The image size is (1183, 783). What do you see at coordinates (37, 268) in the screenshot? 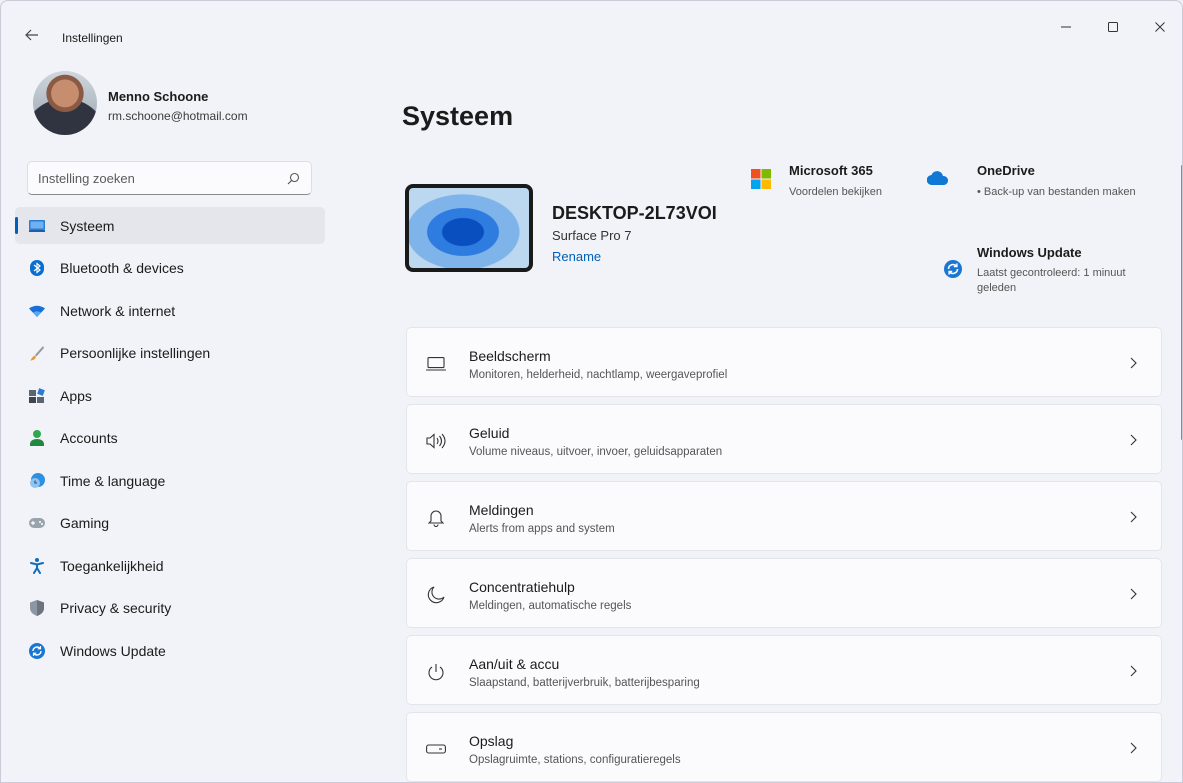
I see `bluetooth-icon` at bounding box center [37, 268].